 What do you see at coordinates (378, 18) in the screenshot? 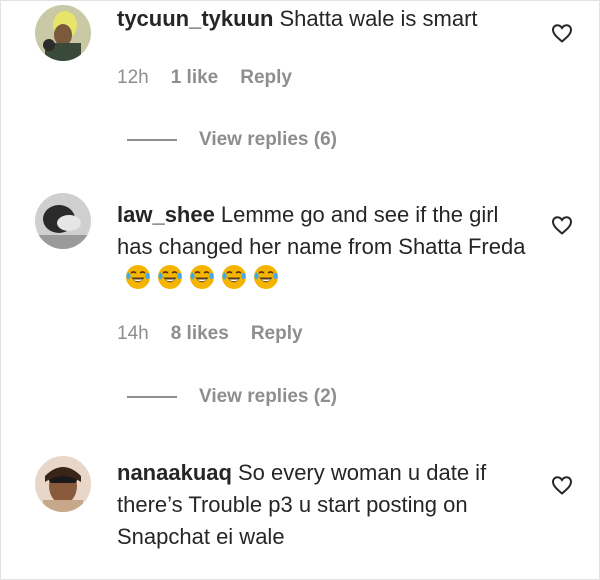
I see `comment-text: Shatta wale is smart` at bounding box center [378, 18].